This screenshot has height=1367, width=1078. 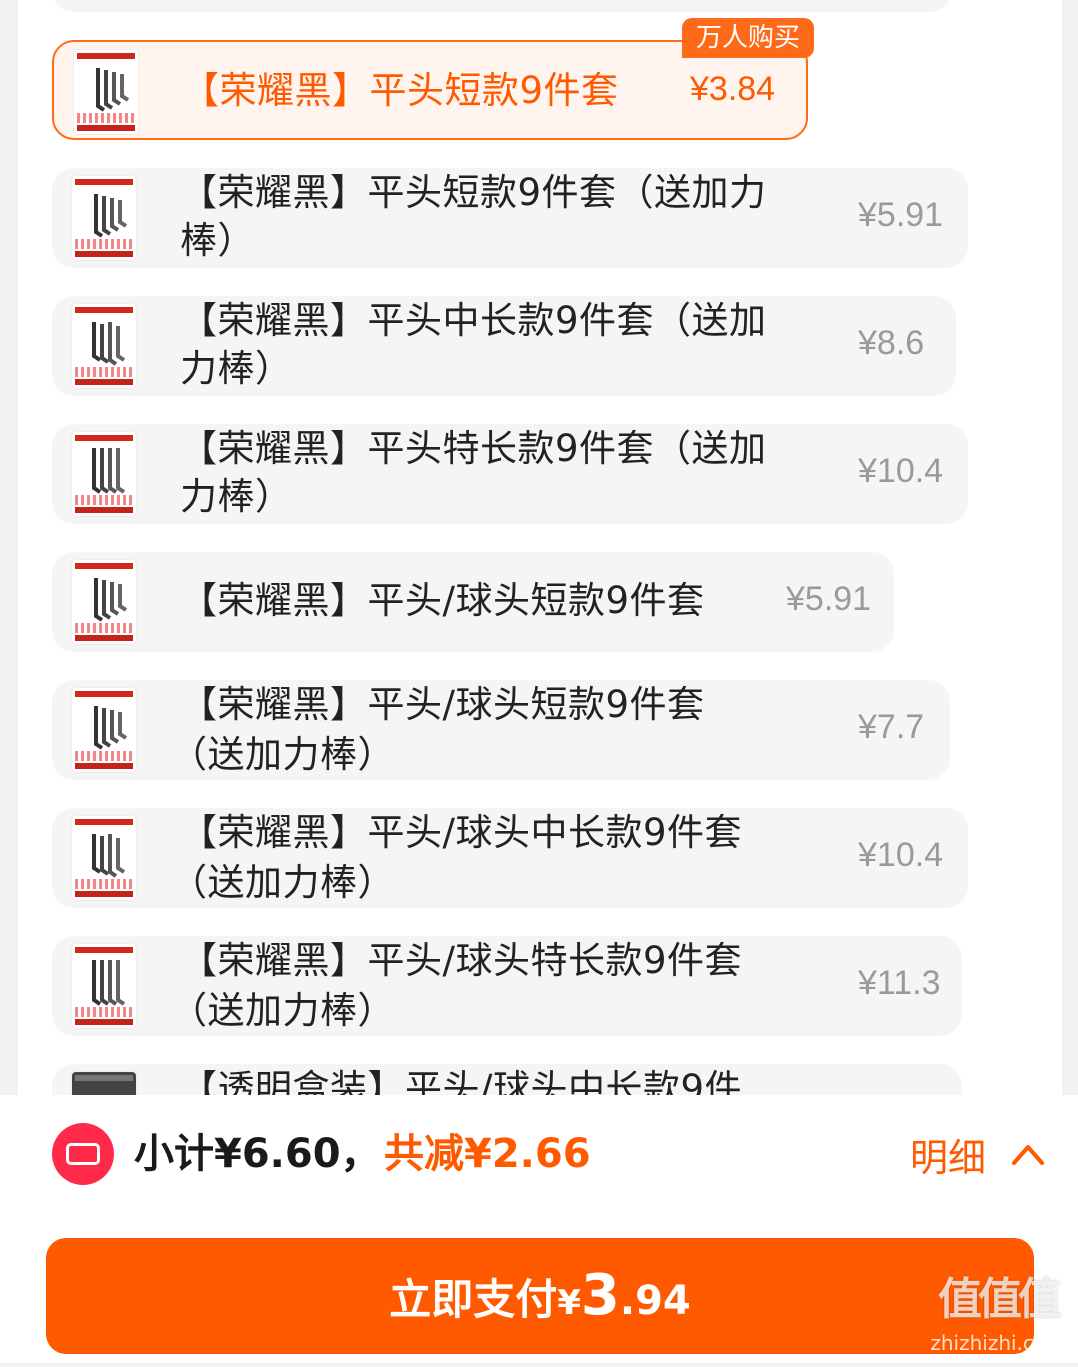 What do you see at coordinates (600, 1295) in the screenshot?
I see `pay-amount-integer: 3` at bounding box center [600, 1295].